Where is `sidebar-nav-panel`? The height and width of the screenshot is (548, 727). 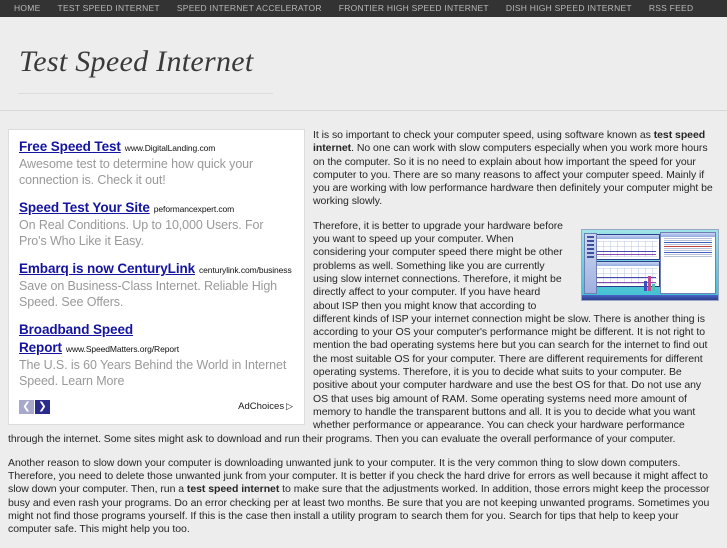 sidebar-nav-panel is located at coordinates (590, 263).